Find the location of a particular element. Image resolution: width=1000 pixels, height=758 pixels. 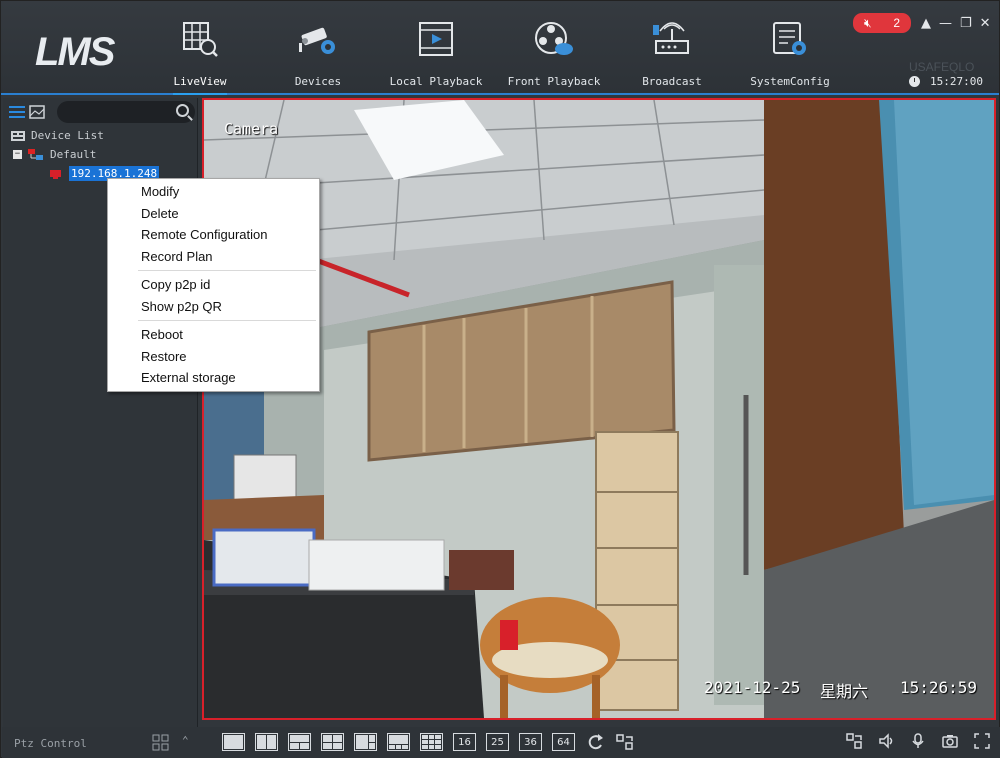

stream-switch-icon is located at coordinates (854, 741).